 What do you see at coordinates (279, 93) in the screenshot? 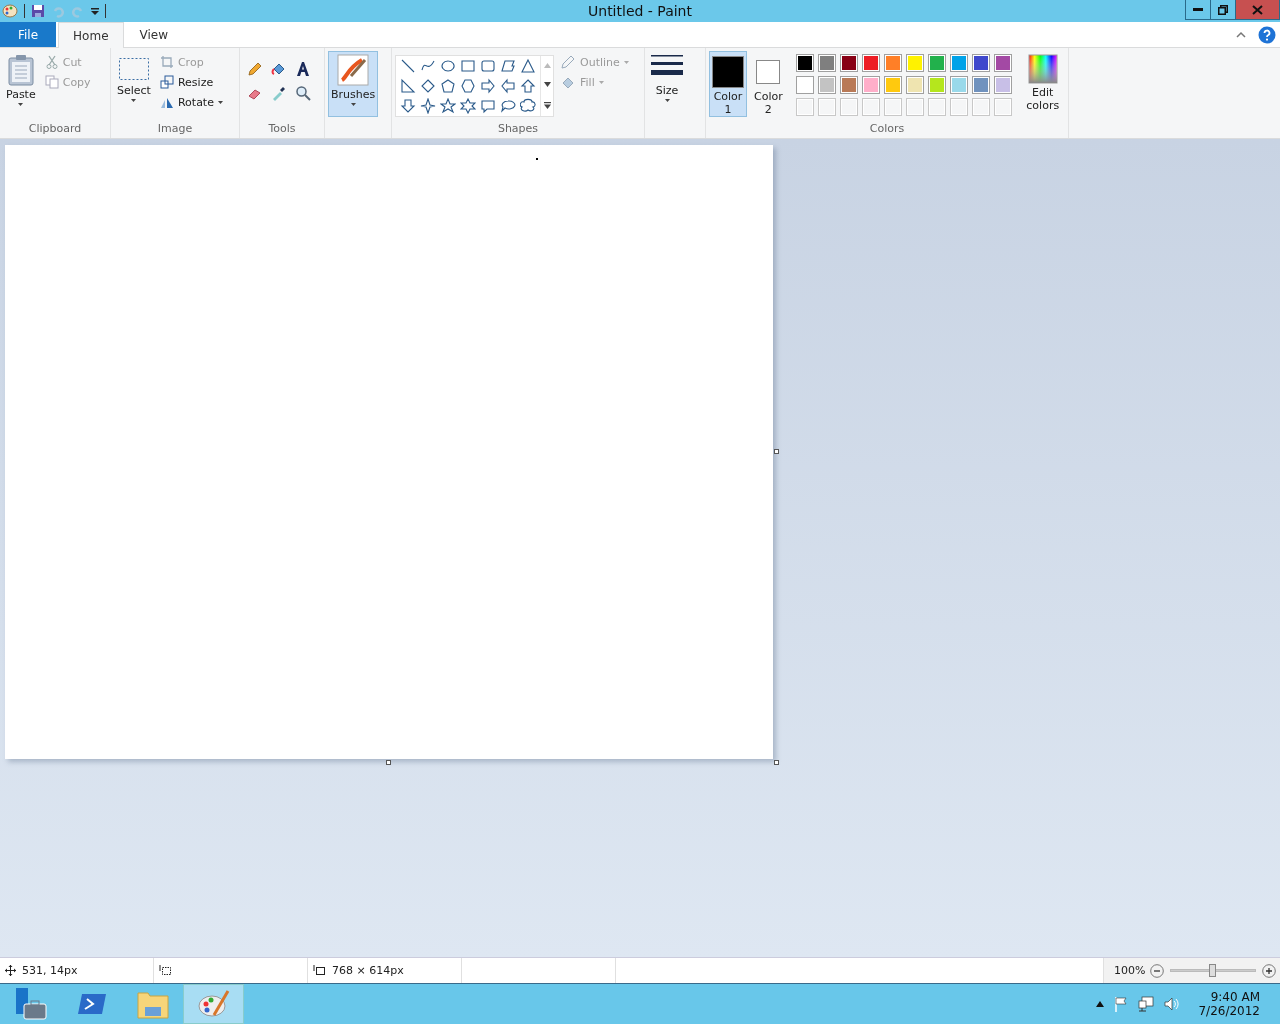
I see `color-picker-icon` at bounding box center [279, 93].